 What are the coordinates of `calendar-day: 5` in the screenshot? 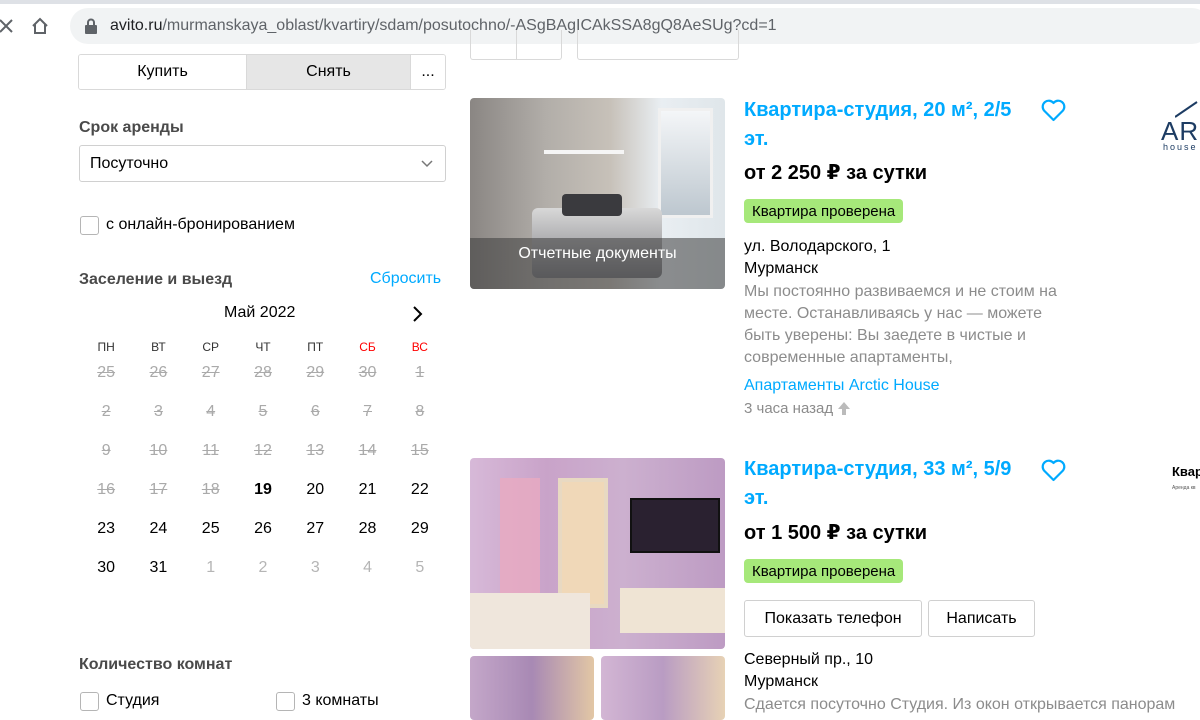 It's located at (263, 411).